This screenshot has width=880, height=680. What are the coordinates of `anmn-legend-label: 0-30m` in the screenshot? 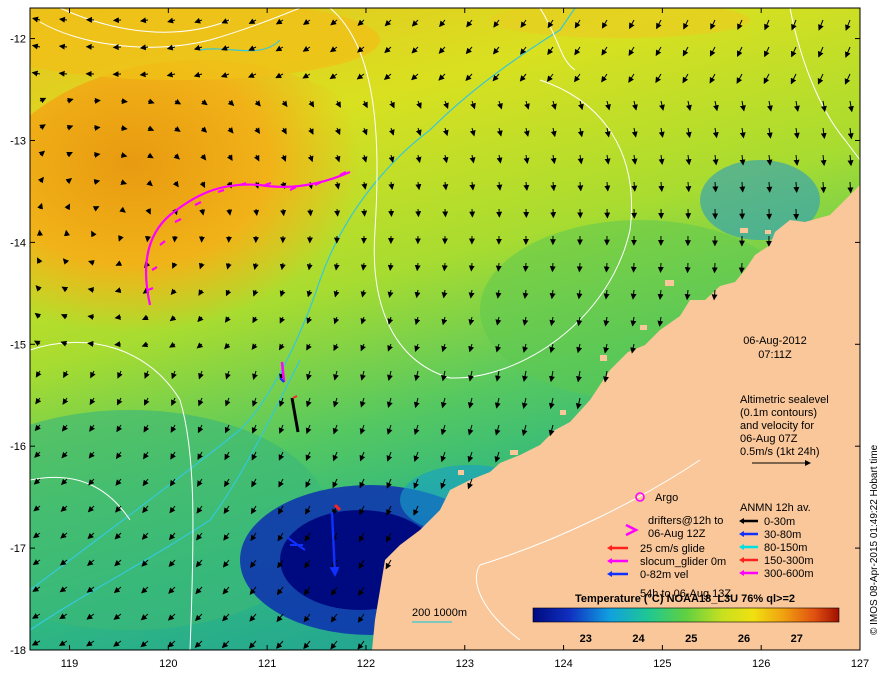 It's located at (779, 522).